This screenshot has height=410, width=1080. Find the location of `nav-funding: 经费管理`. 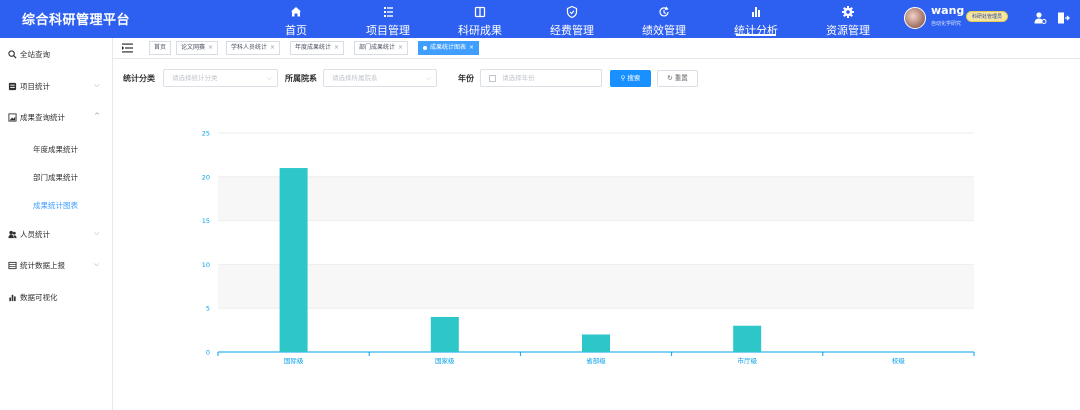

nav-funding: 经费管理 is located at coordinates (572, 19).